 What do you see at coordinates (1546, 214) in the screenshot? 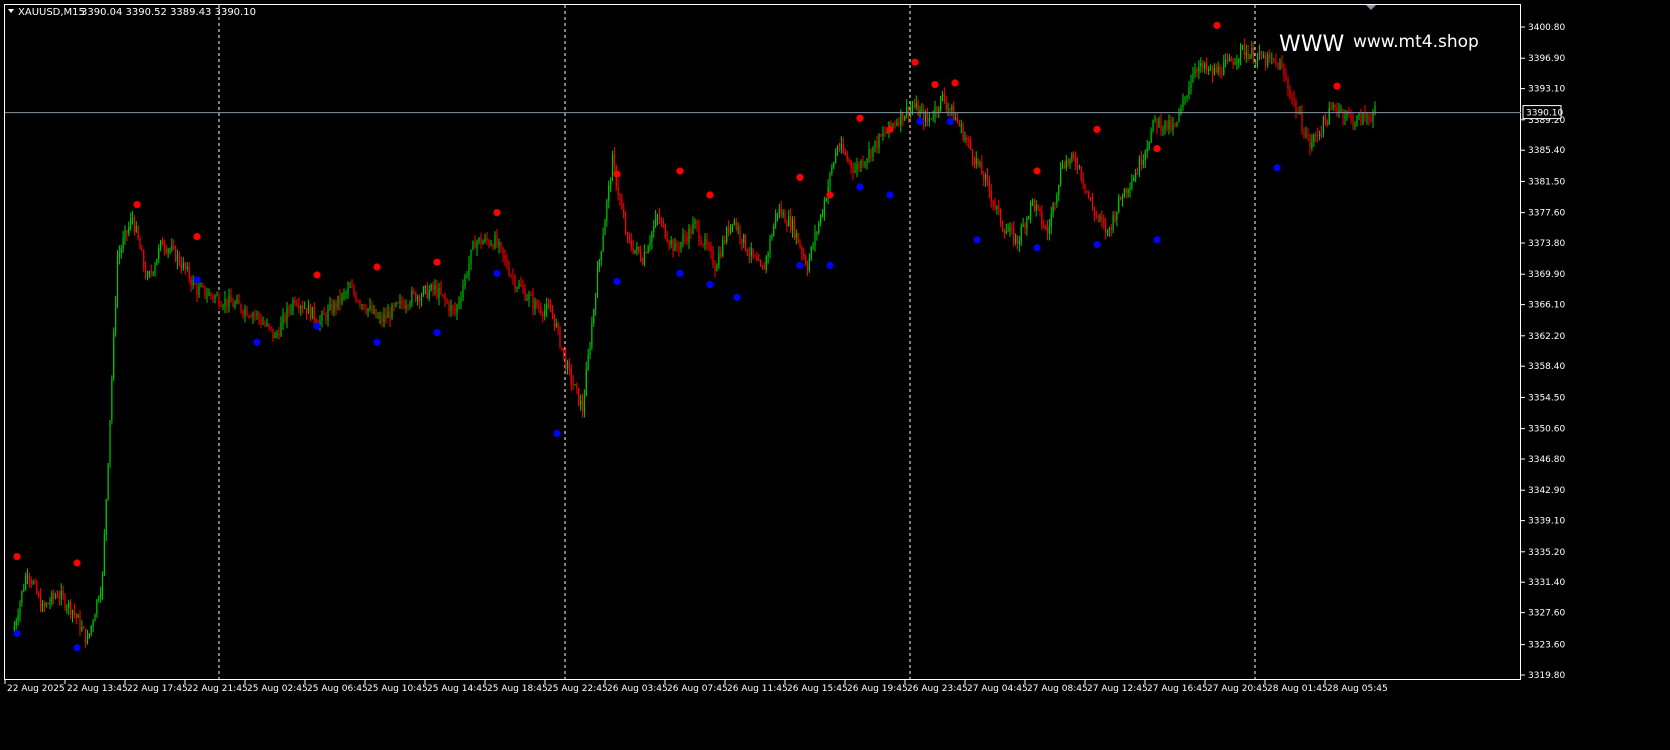
I see `y-tick-label: 3377.60` at bounding box center [1546, 214].